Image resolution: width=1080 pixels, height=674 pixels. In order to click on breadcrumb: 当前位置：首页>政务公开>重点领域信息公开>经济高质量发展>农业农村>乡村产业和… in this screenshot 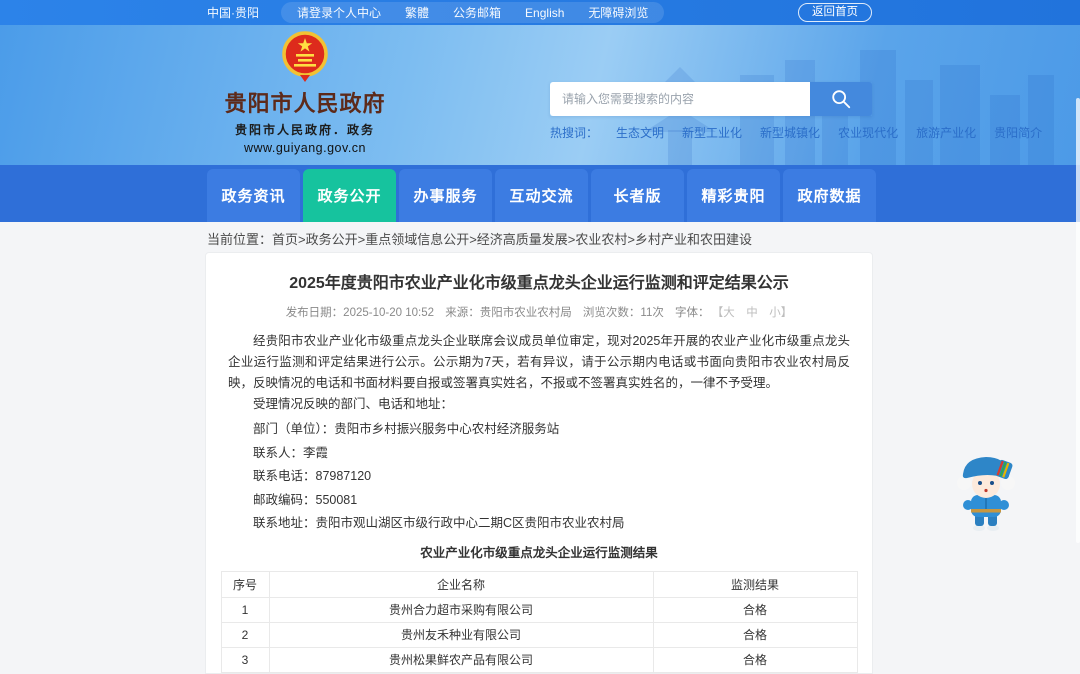, I will do `click(479, 238)`.